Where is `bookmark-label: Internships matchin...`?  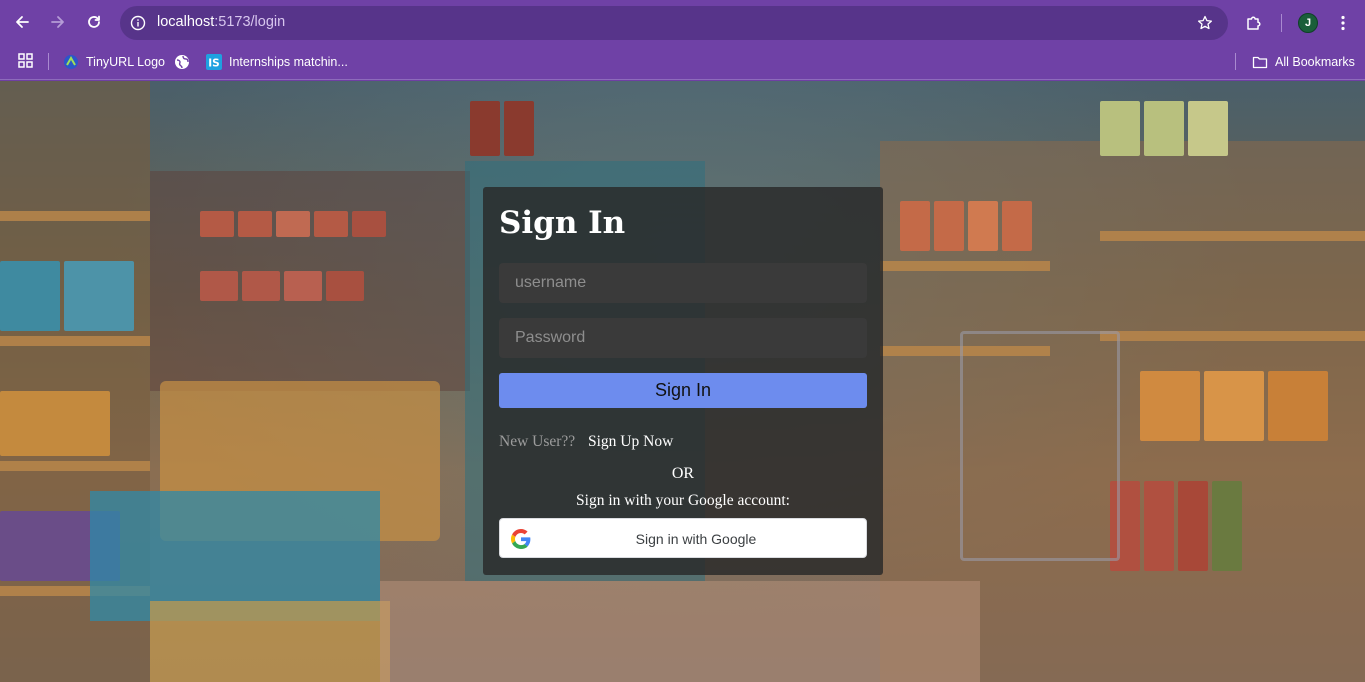
bookmark-label: Internships matchin... is located at coordinates (288, 62).